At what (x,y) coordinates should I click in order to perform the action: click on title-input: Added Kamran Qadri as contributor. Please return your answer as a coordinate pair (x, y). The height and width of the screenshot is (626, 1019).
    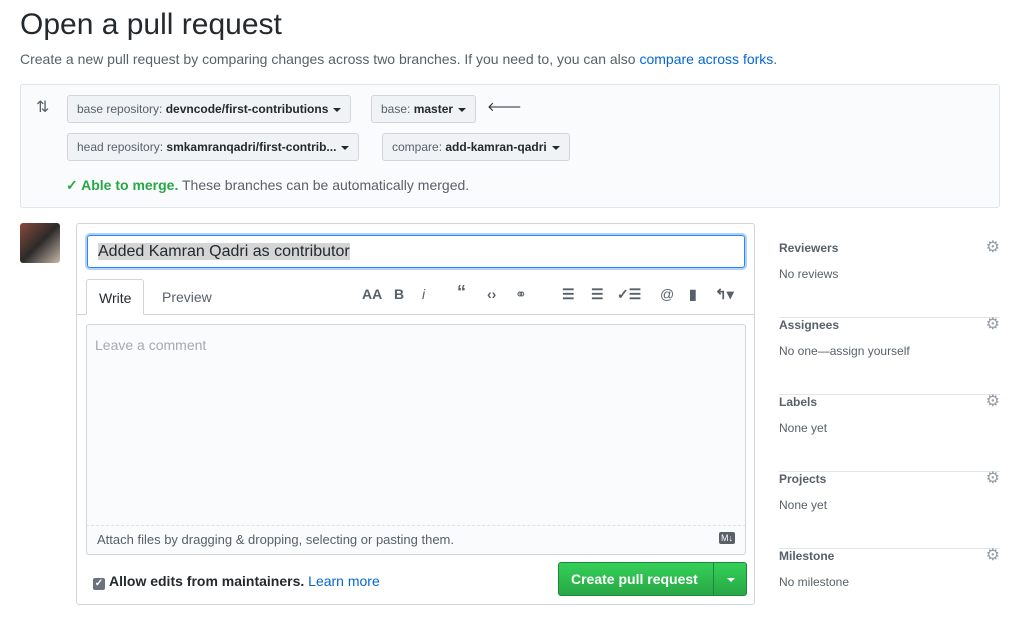
    Looking at the image, I should click on (416, 251).